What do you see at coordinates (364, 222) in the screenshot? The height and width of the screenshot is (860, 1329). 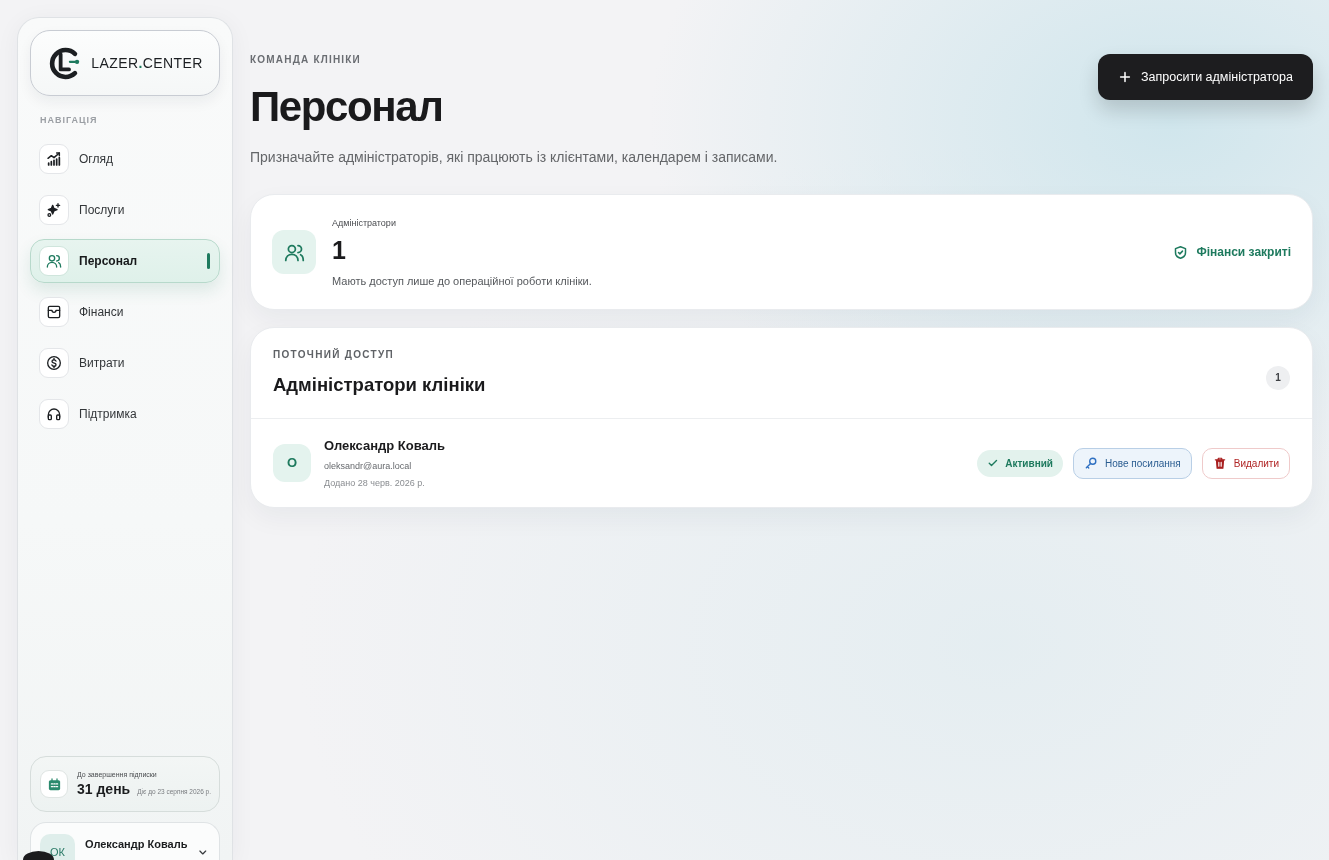 I see `stat-label: Адміністратори` at bounding box center [364, 222].